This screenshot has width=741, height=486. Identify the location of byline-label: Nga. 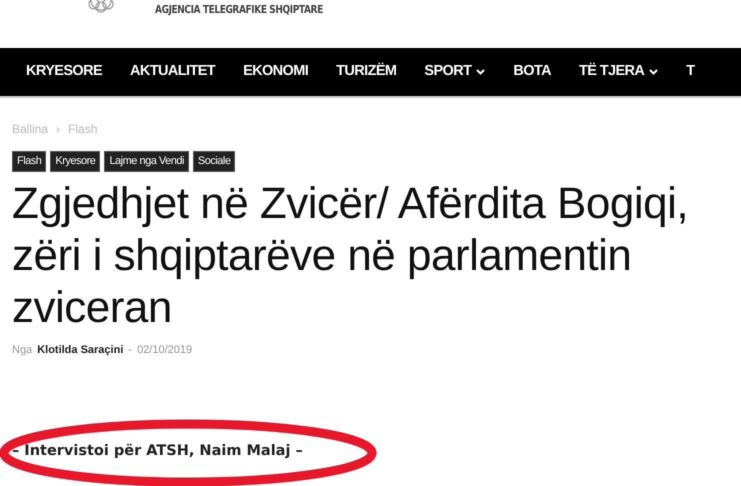
(22, 350).